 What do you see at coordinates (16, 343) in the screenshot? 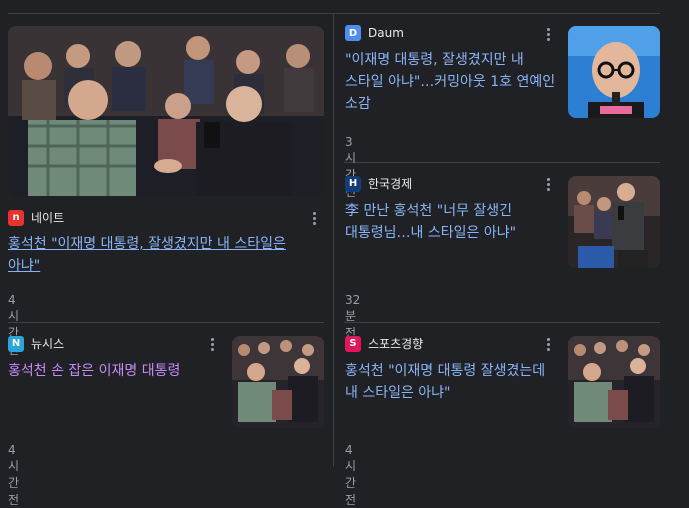
I see `newsis-logo-icon: N` at bounding box center [16, 343].